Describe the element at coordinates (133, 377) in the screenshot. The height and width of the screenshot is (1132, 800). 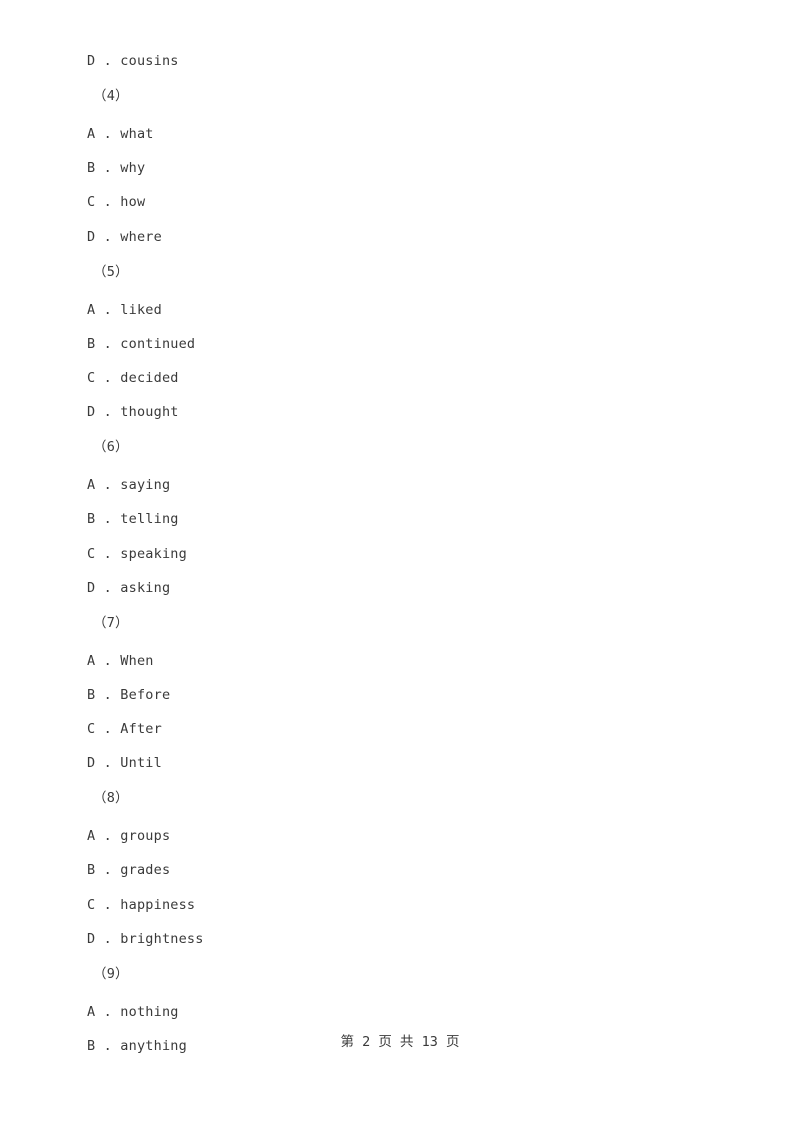
I see `option-line: C . decided` at that location.